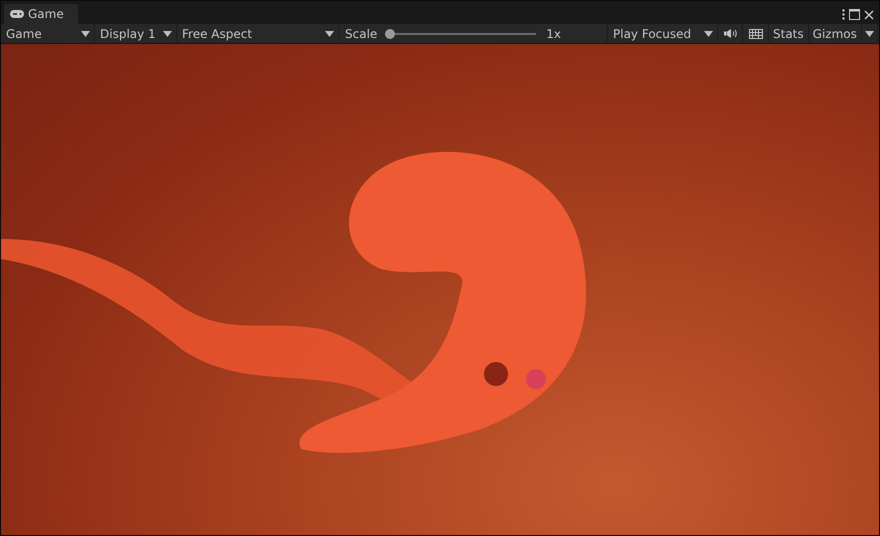 This screenshot has height=536, width=880. I want to click on game-tab: Game, so click(41, 14).